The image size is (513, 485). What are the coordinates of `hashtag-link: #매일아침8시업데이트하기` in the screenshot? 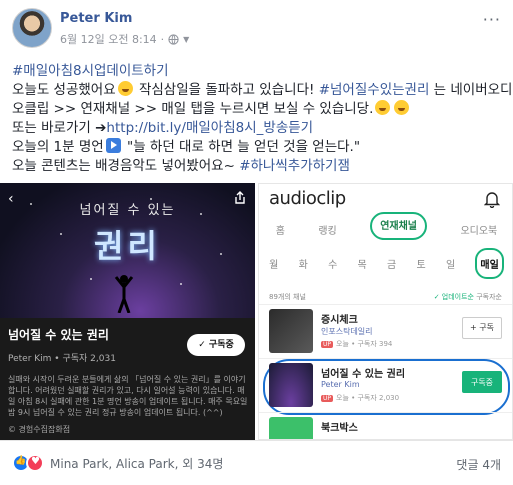 It's located at (90, 71).